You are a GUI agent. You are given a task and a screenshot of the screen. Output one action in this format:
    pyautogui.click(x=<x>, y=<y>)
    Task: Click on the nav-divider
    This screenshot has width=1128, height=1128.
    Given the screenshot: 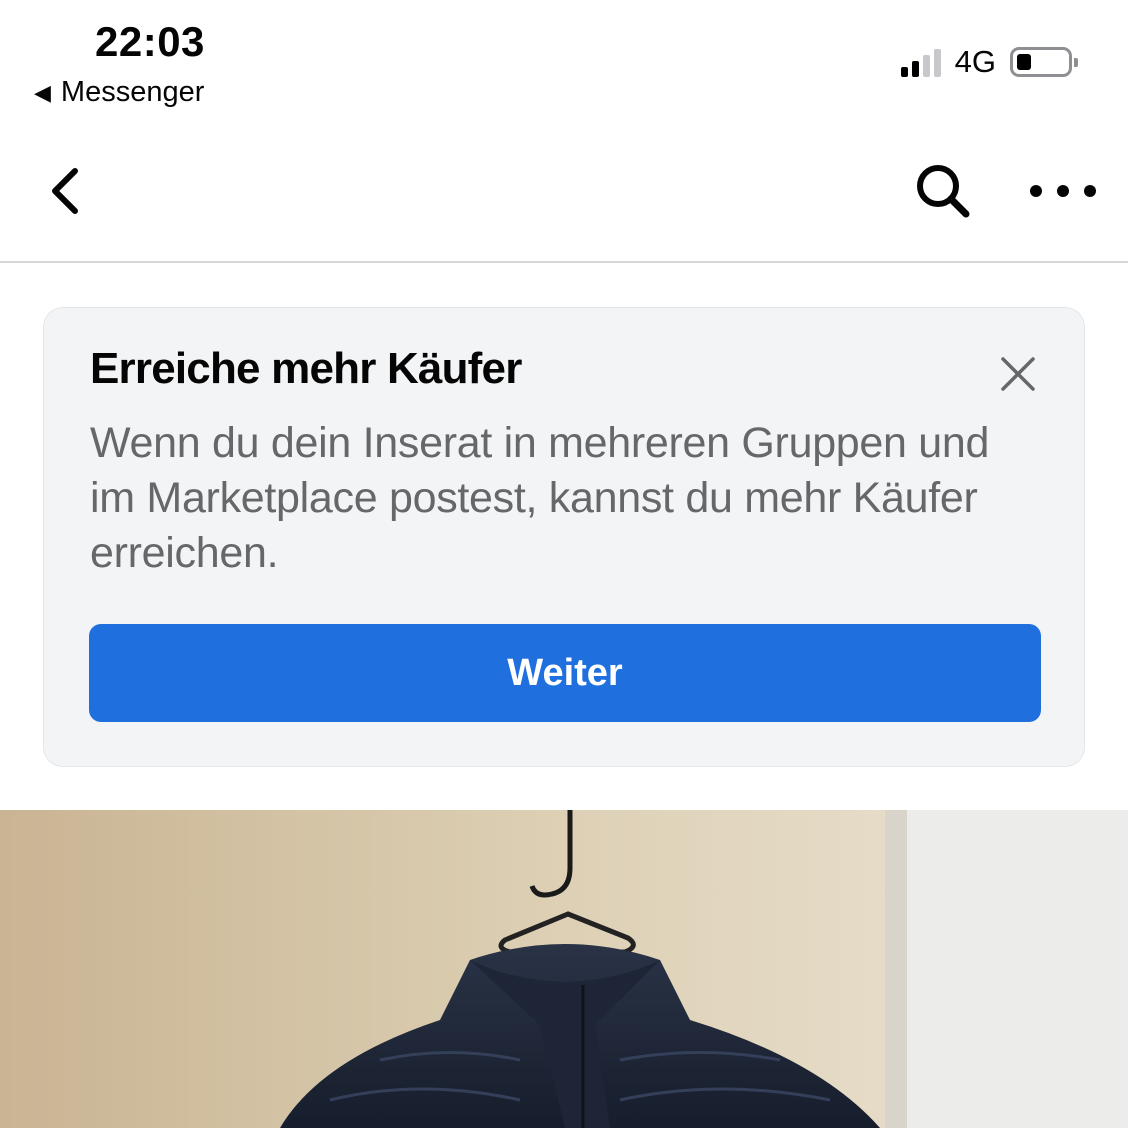 What is the action you would take?
    pyautogui.click(x=564, y=262)
    